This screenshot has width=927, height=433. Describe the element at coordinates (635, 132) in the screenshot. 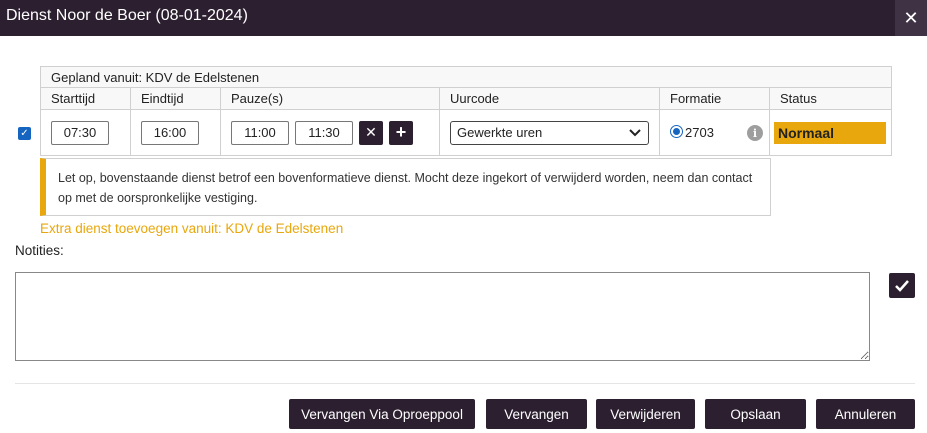

I see `chevron-down-icon` at that location.